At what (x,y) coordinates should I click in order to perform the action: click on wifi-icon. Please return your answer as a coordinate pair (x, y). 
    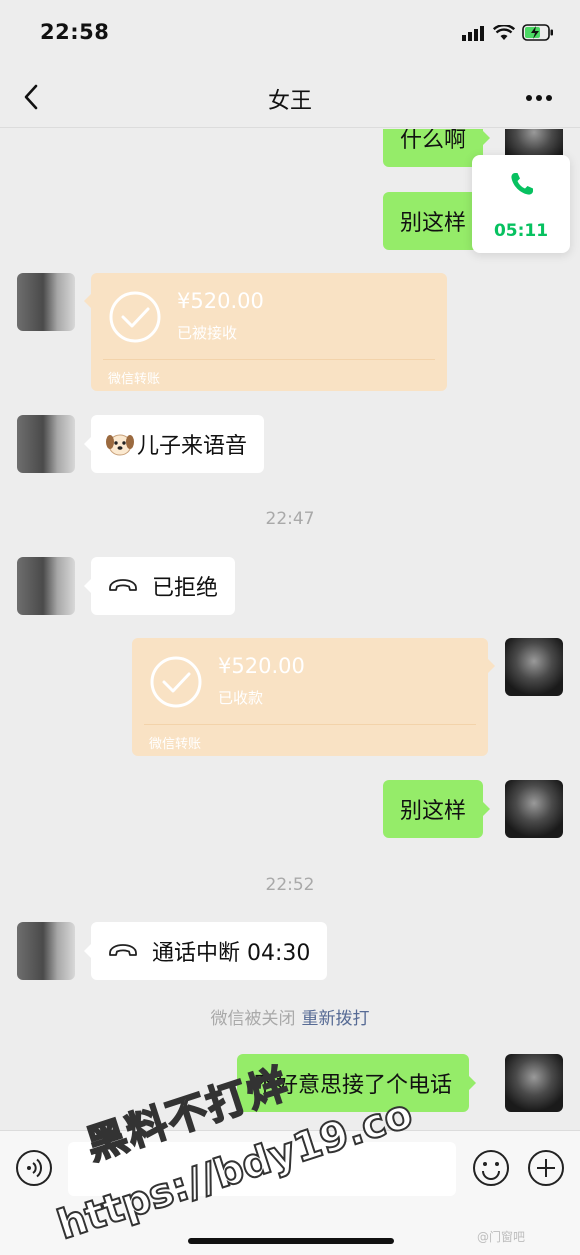
    Looking at the image, I should click on (504, 32).